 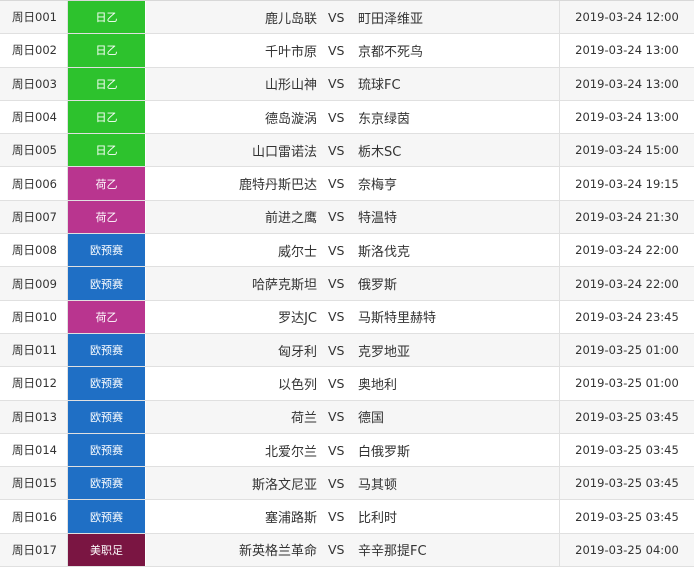 I want to click on match-row: 周日008 欧预赛 威尔士 VS 斯洛伐克 2019-03-24 22:00, so click(x=347, y=251).